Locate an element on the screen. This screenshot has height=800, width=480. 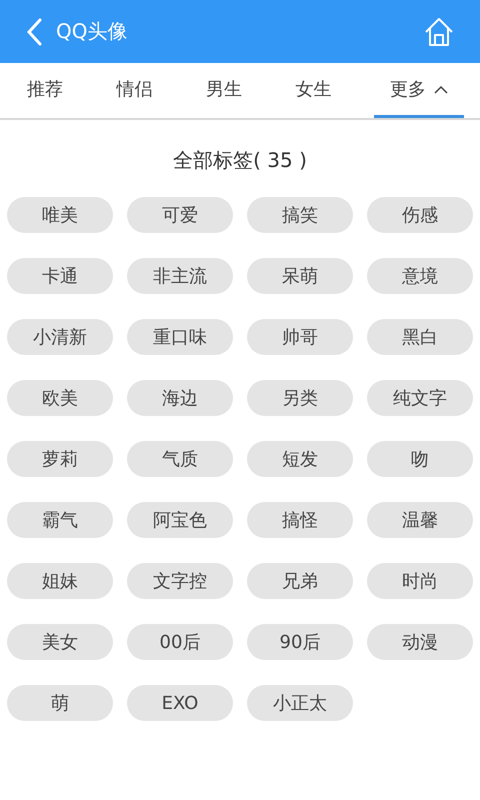
tag-chip: 海边 is located at coordinates (180, 398).